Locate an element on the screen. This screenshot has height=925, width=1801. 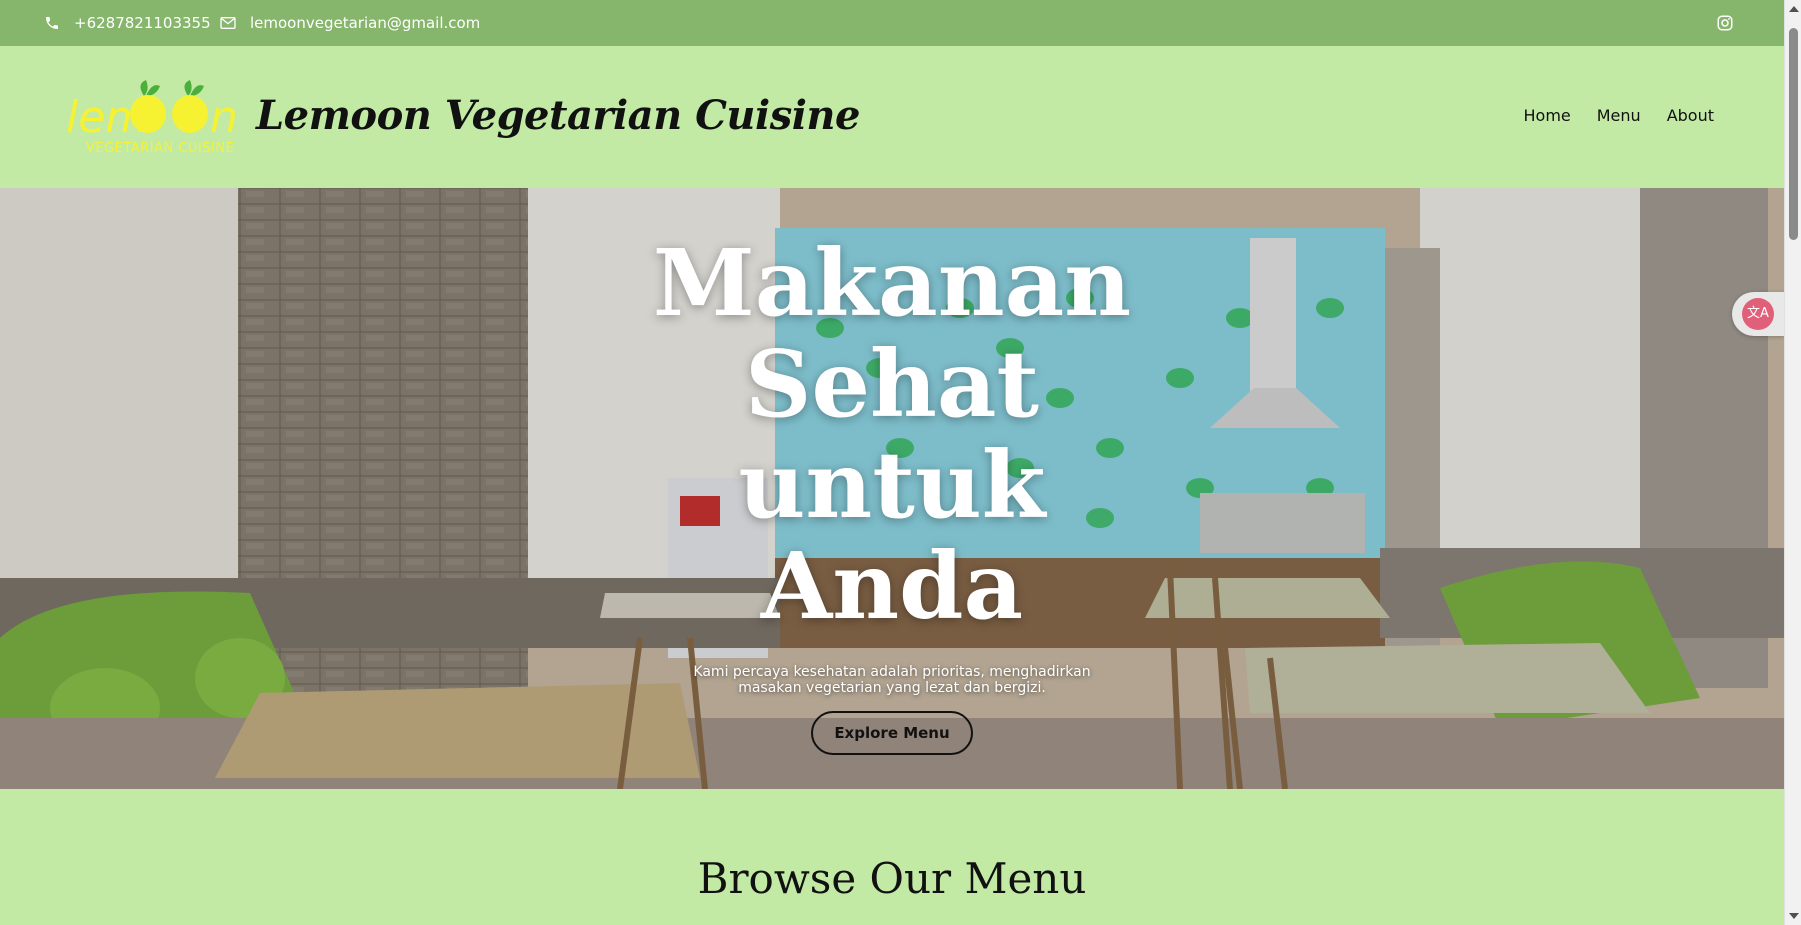
browse-menu-heading: Browse Our Menu is located at coordinates (892, 878).